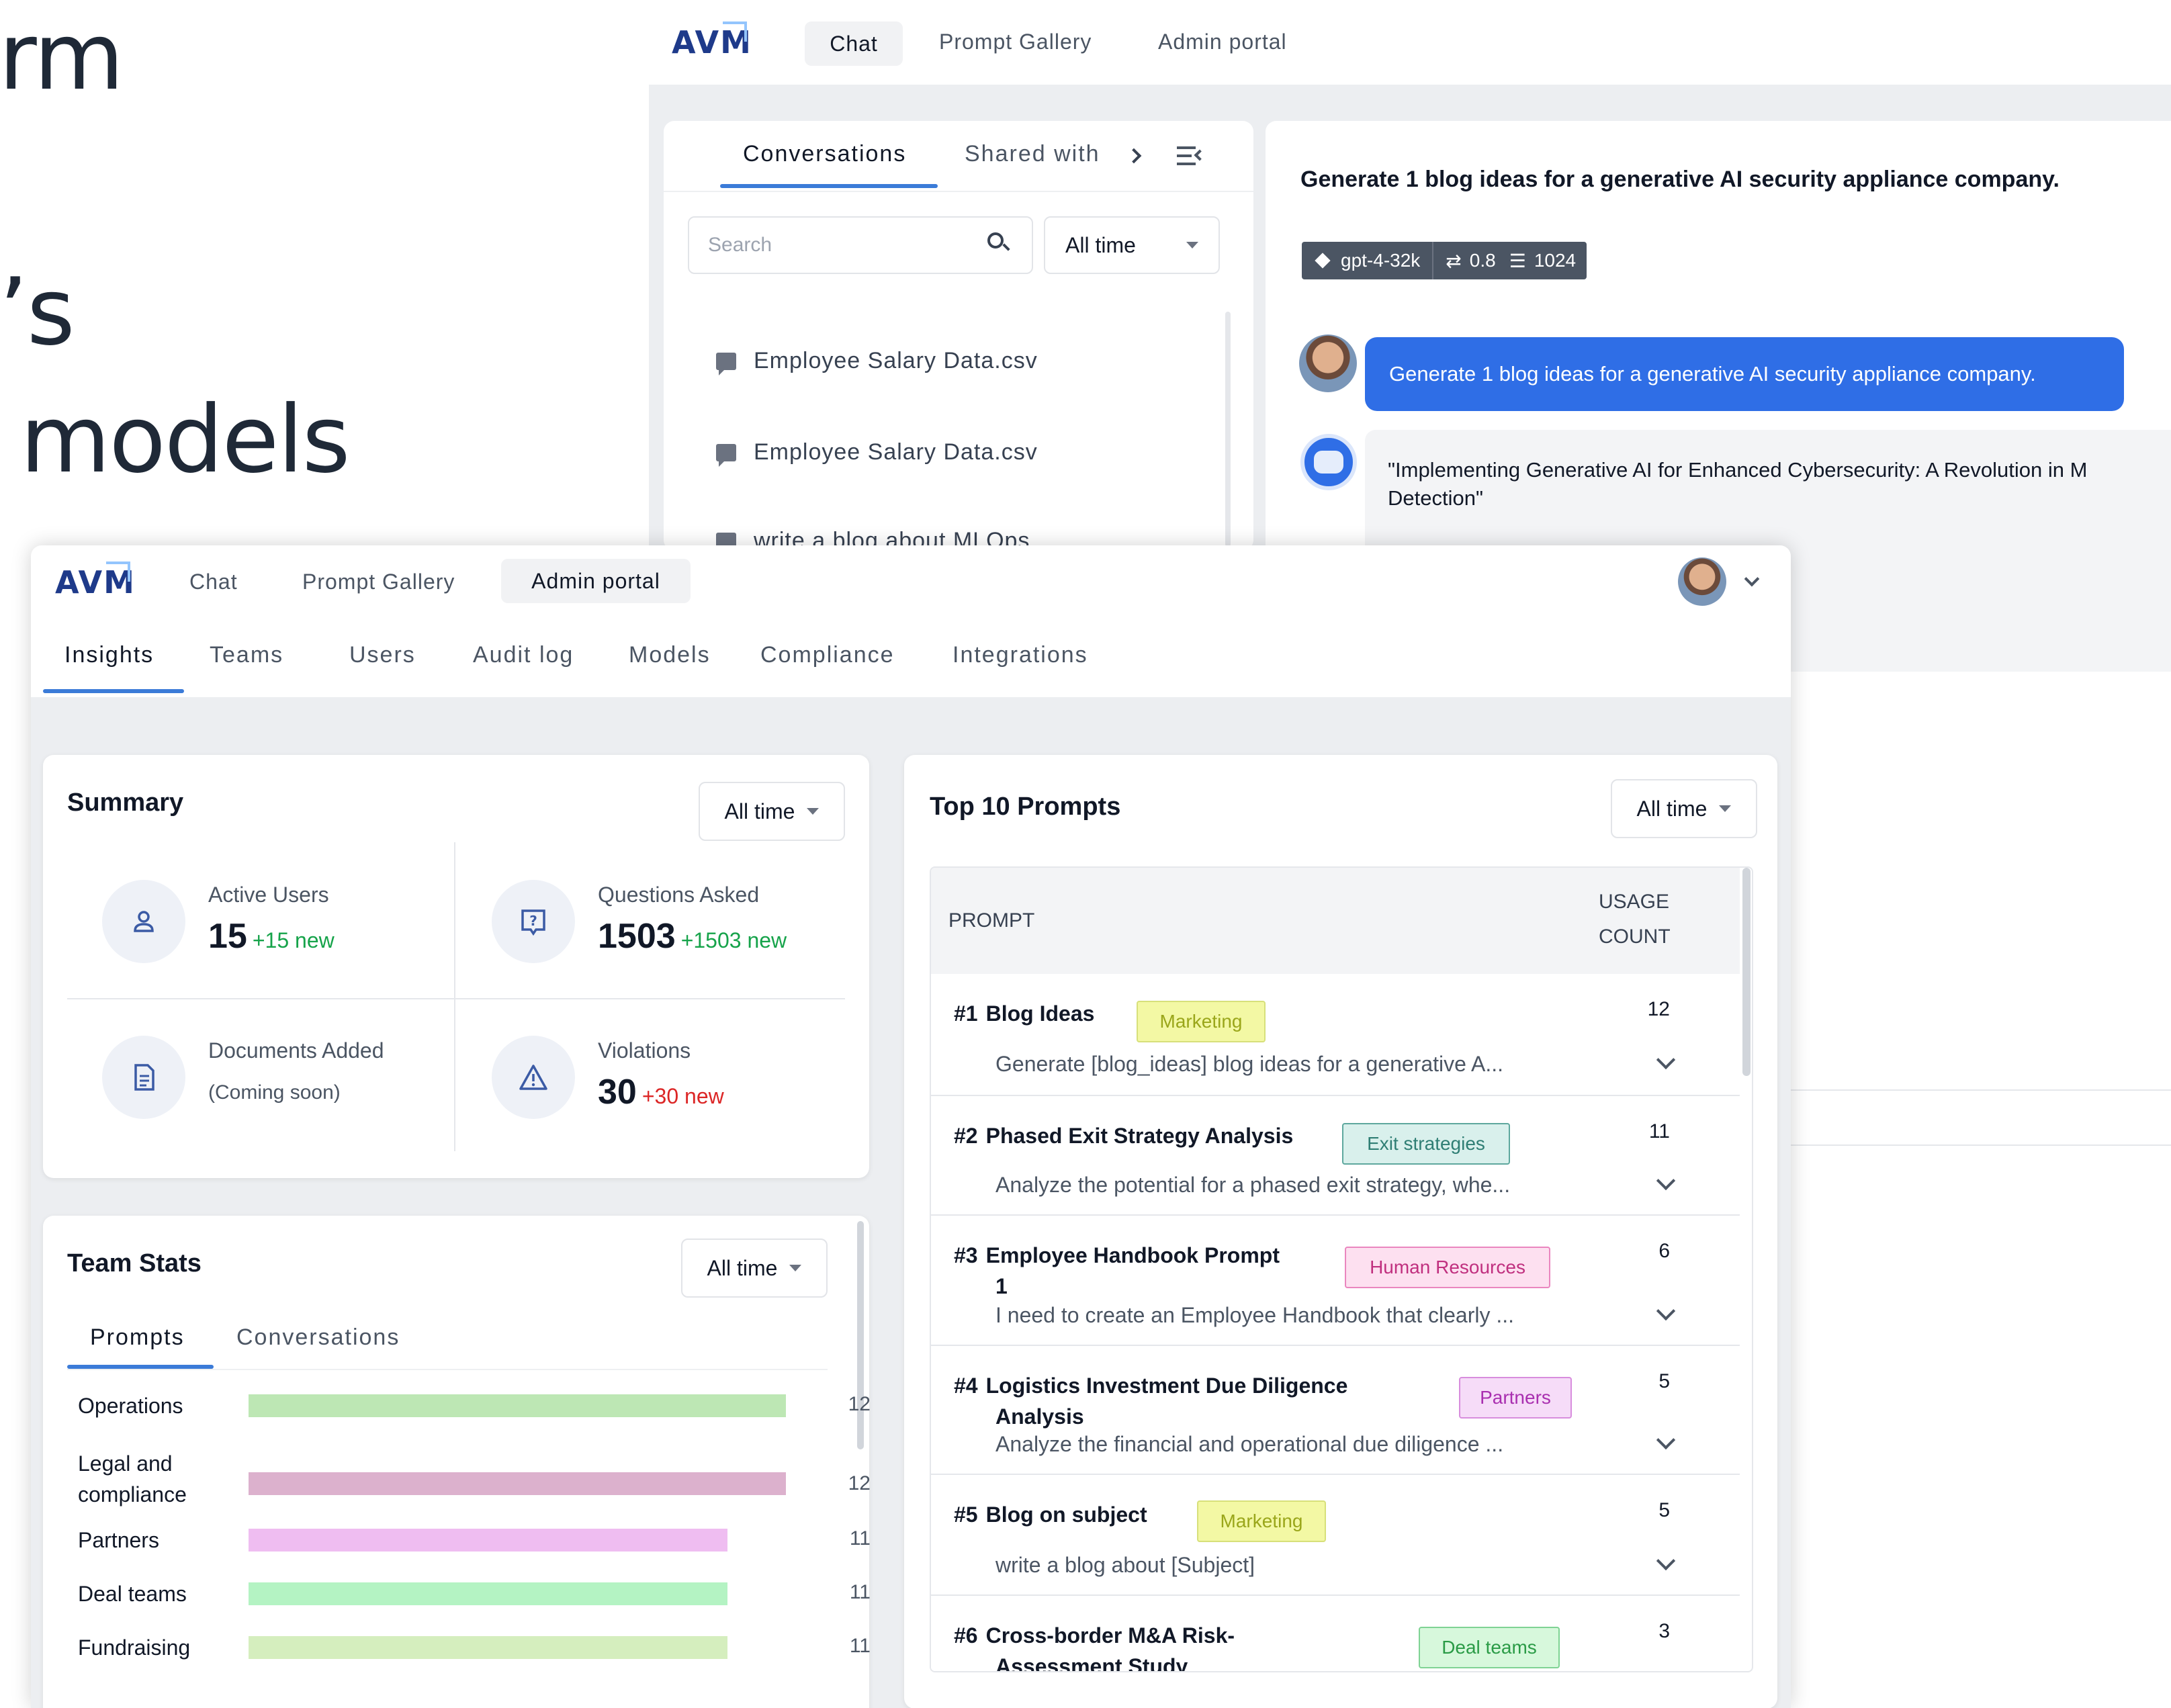 This screenshot has height=1708, width=2171. What do you see at coordinates (754, 1268) in the screenshot?
I see `team-stats-time-filter: All time` at bounding box center [754, 1268].